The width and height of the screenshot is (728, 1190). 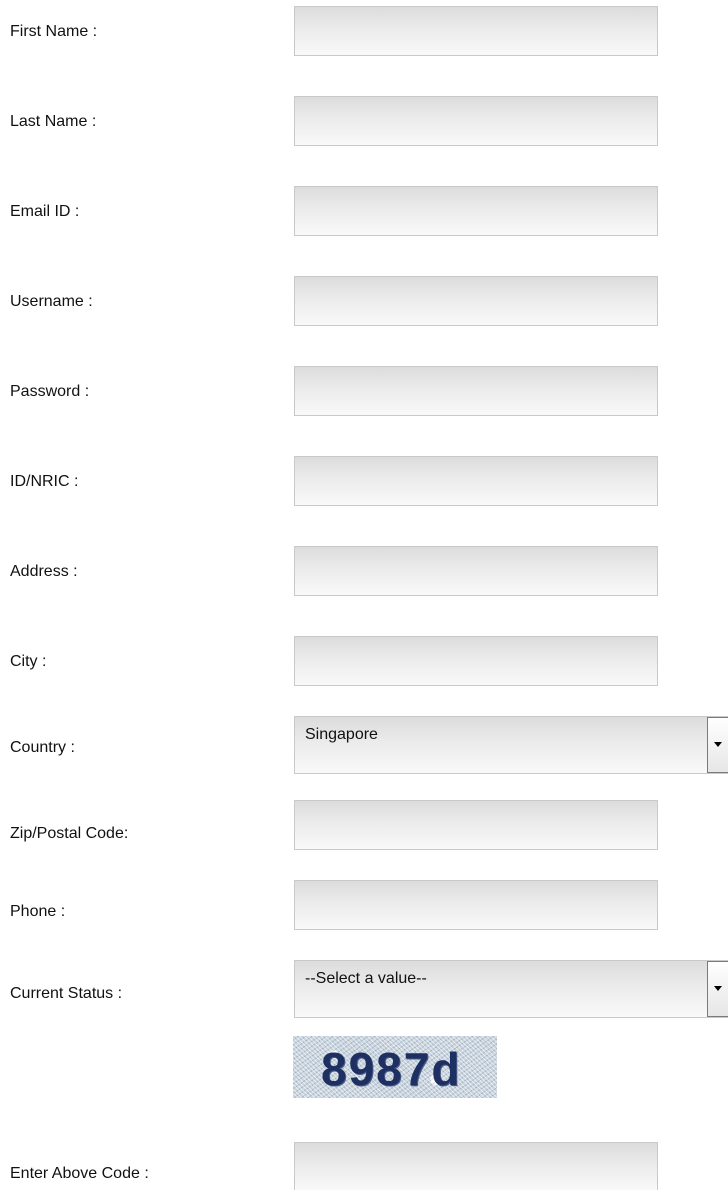 I want to click on country-selected-value: Singapore, so click(x=341, y=734).